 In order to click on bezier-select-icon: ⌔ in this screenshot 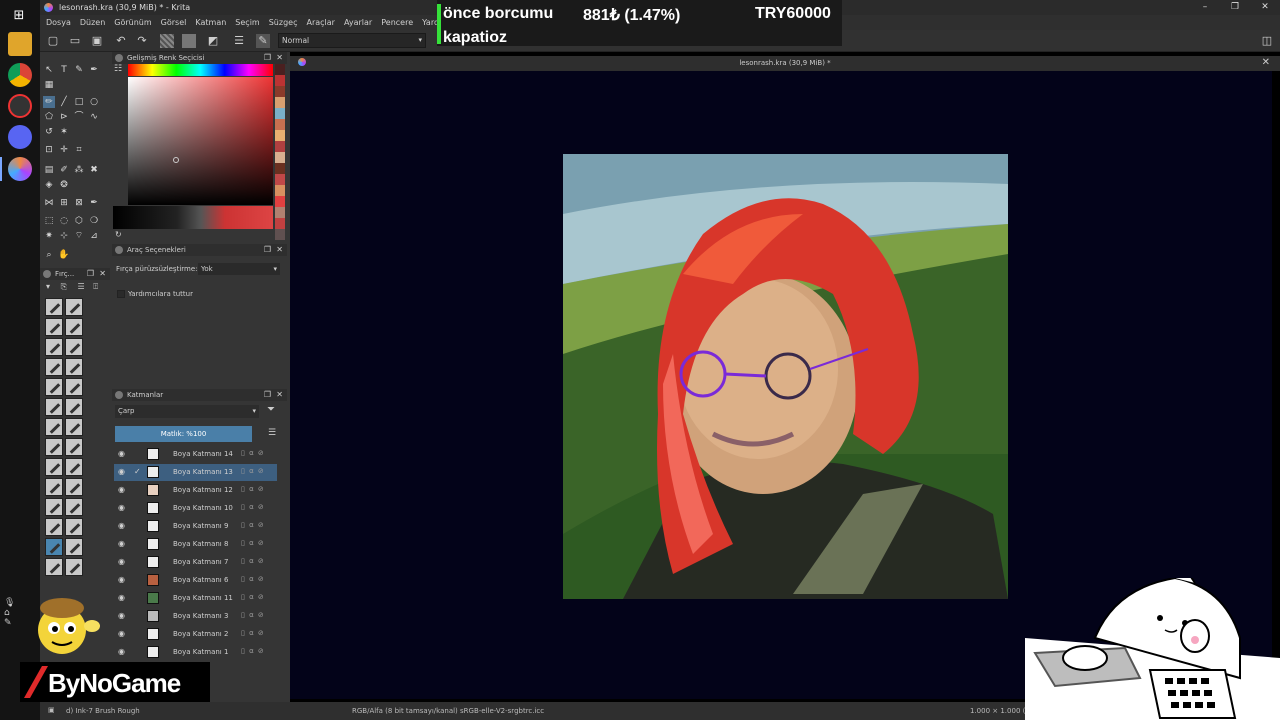, I will do `click(79, 236)`.